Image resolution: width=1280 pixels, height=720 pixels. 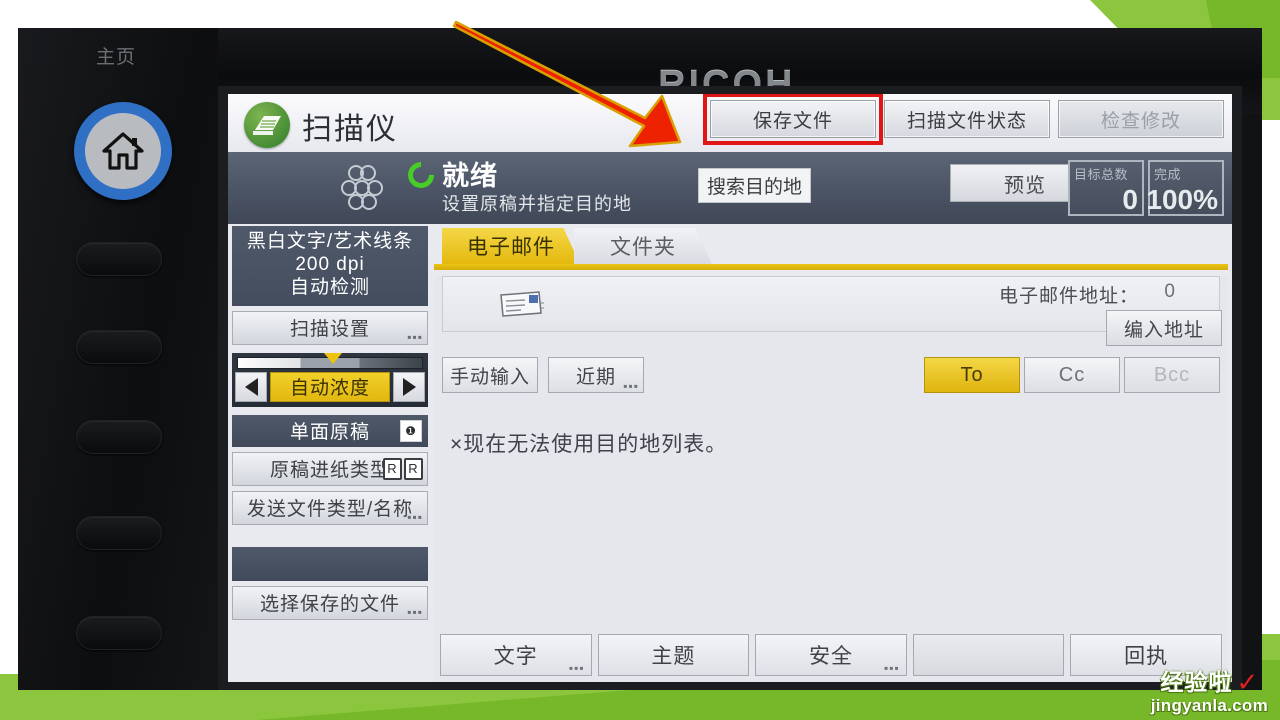 I want to click on counter-complete-label: 完成, so click(x=1168, y=174).